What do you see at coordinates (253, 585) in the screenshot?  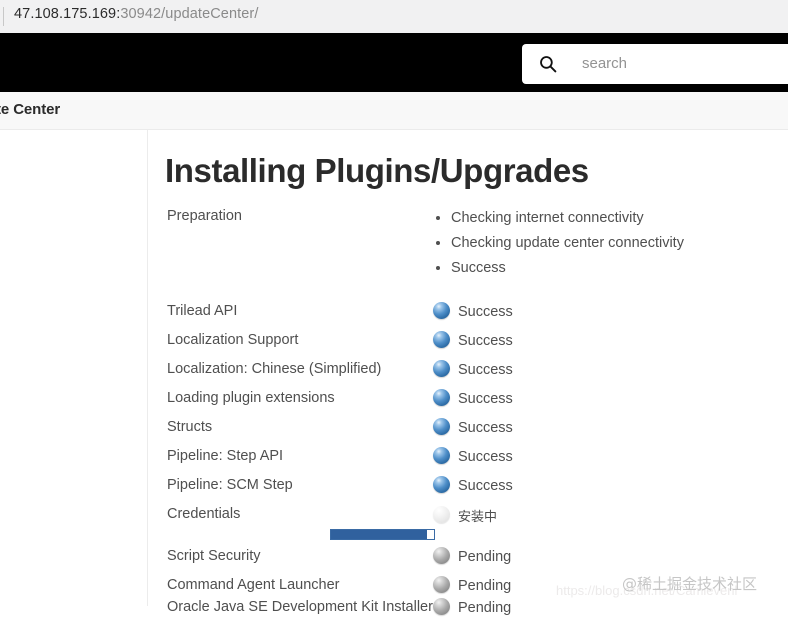 I see `plugin-name: Command Agent Launcher` at bounding box center [253, 585].